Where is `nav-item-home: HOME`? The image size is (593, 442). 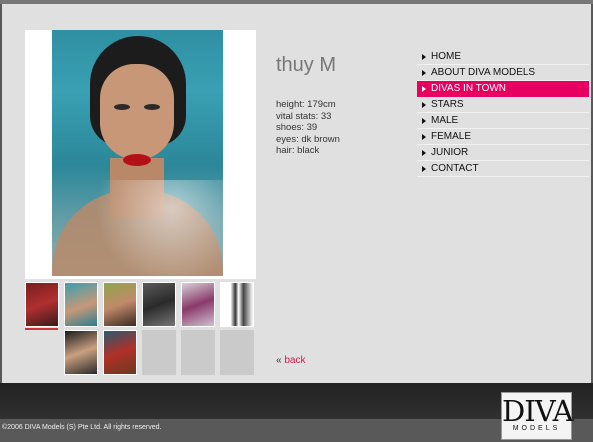
nav-item-home: HOME is located at coordinates (503, 57).